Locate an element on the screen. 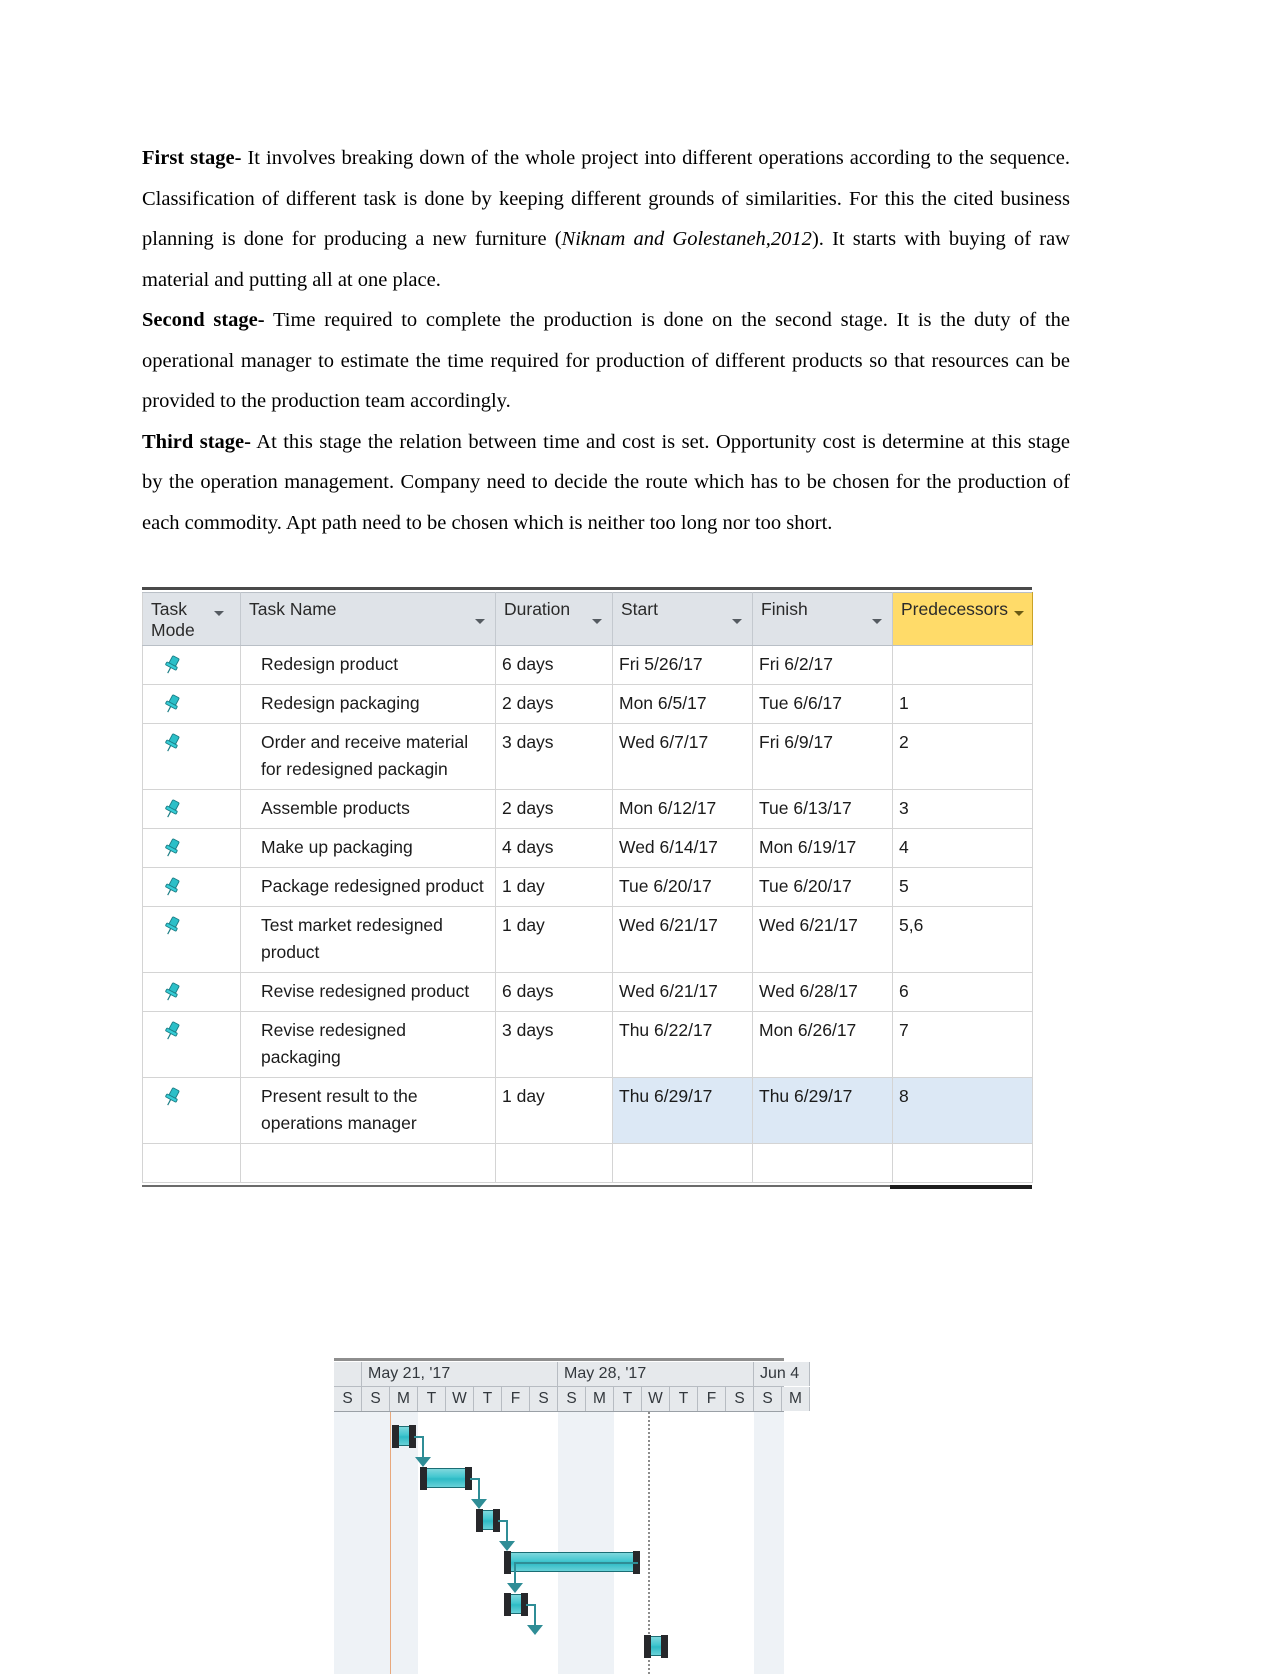 The height and width of the screenshot is (1674, 1275). column-header-label: Predecessors is located at coordinates (954, 609).